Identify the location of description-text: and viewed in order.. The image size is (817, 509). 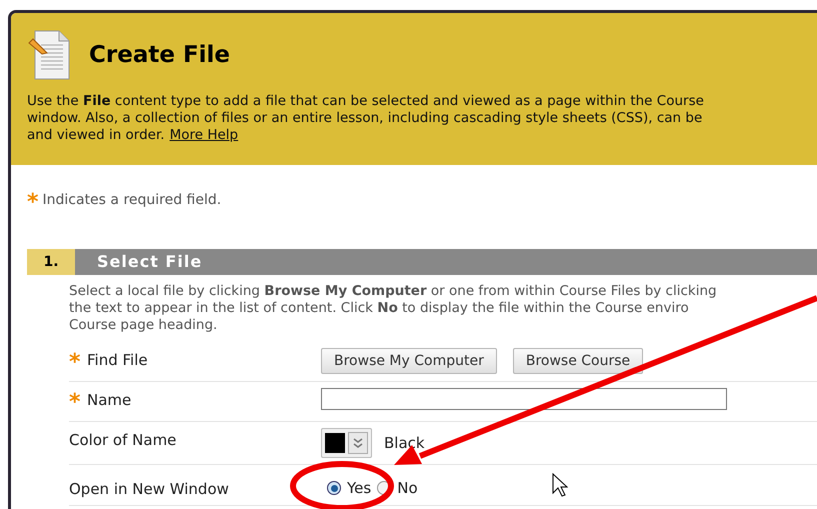
(96, 135).